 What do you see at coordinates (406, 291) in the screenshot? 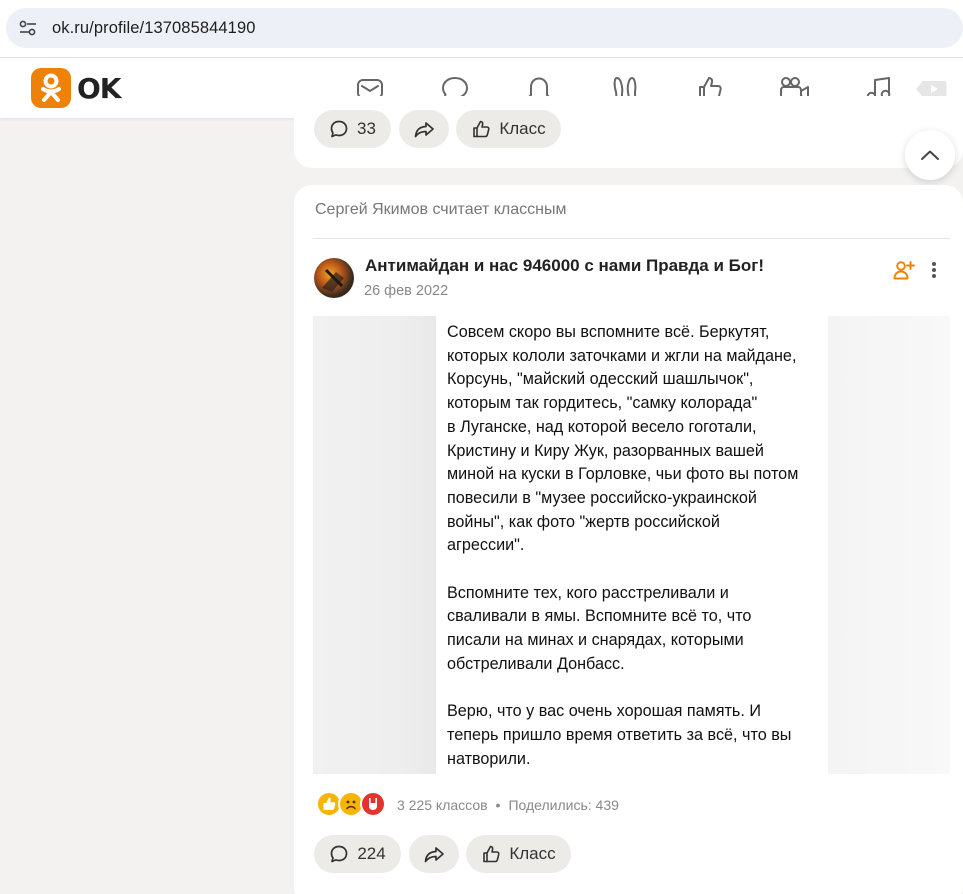
I see `post-date: 26 фев 2022` at bounding box center [406, 291].